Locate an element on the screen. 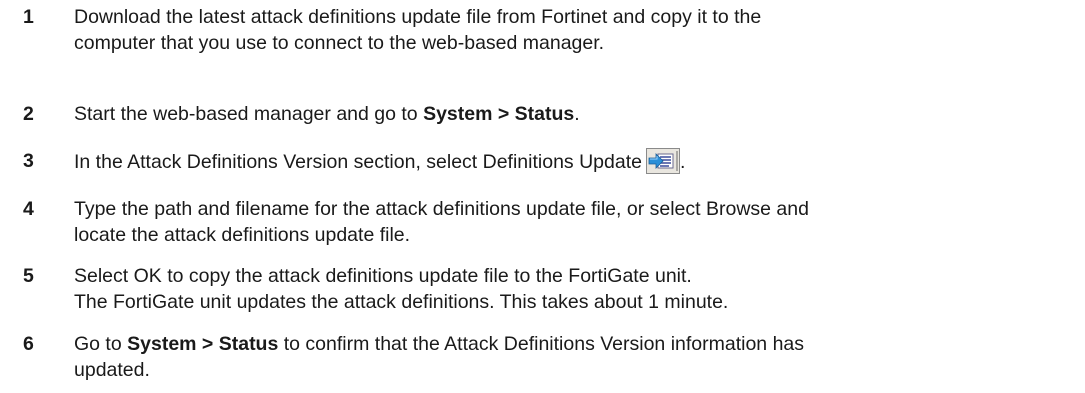 The image size is (1085, 393). step-number: 2 is located at coordinates (28, 114).